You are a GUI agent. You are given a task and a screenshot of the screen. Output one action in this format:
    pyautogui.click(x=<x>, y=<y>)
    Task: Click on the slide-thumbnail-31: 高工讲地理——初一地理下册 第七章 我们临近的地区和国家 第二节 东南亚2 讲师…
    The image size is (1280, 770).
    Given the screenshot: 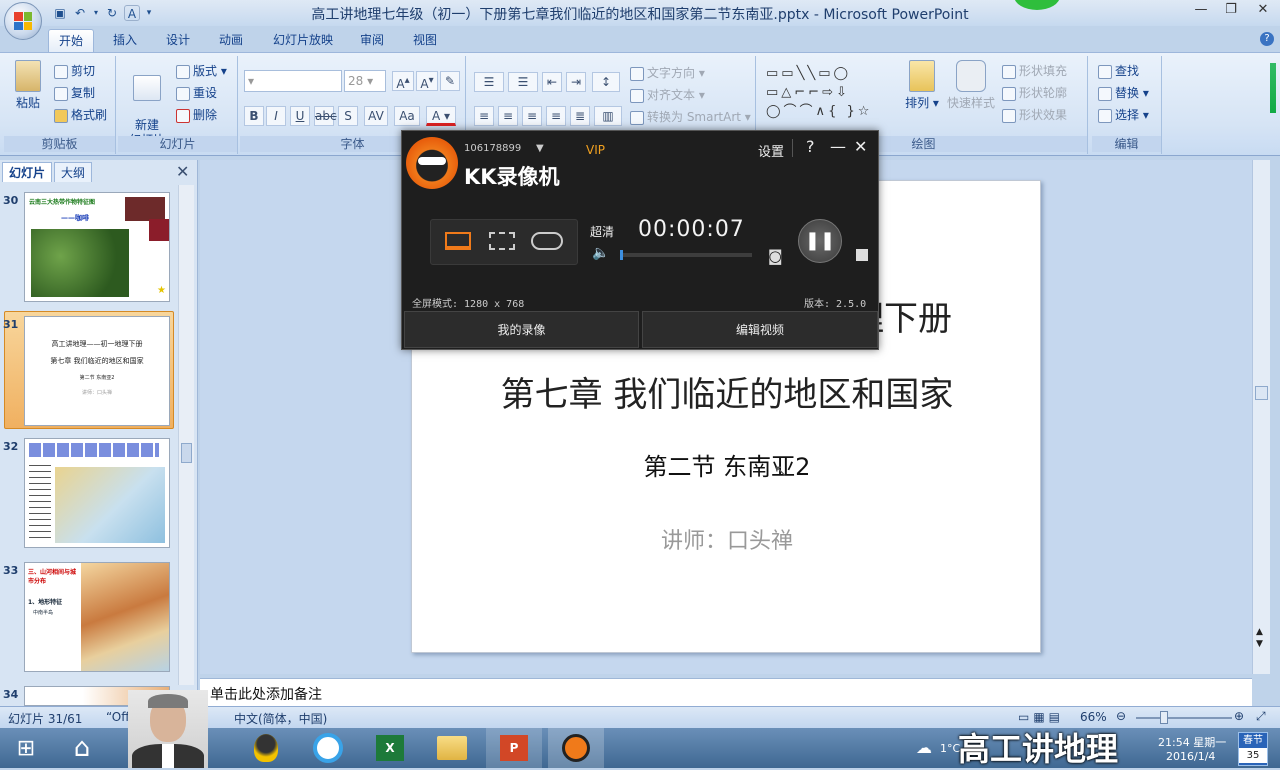 What is the action you would take?
    pyautogui.click(x=97, y=371)
    